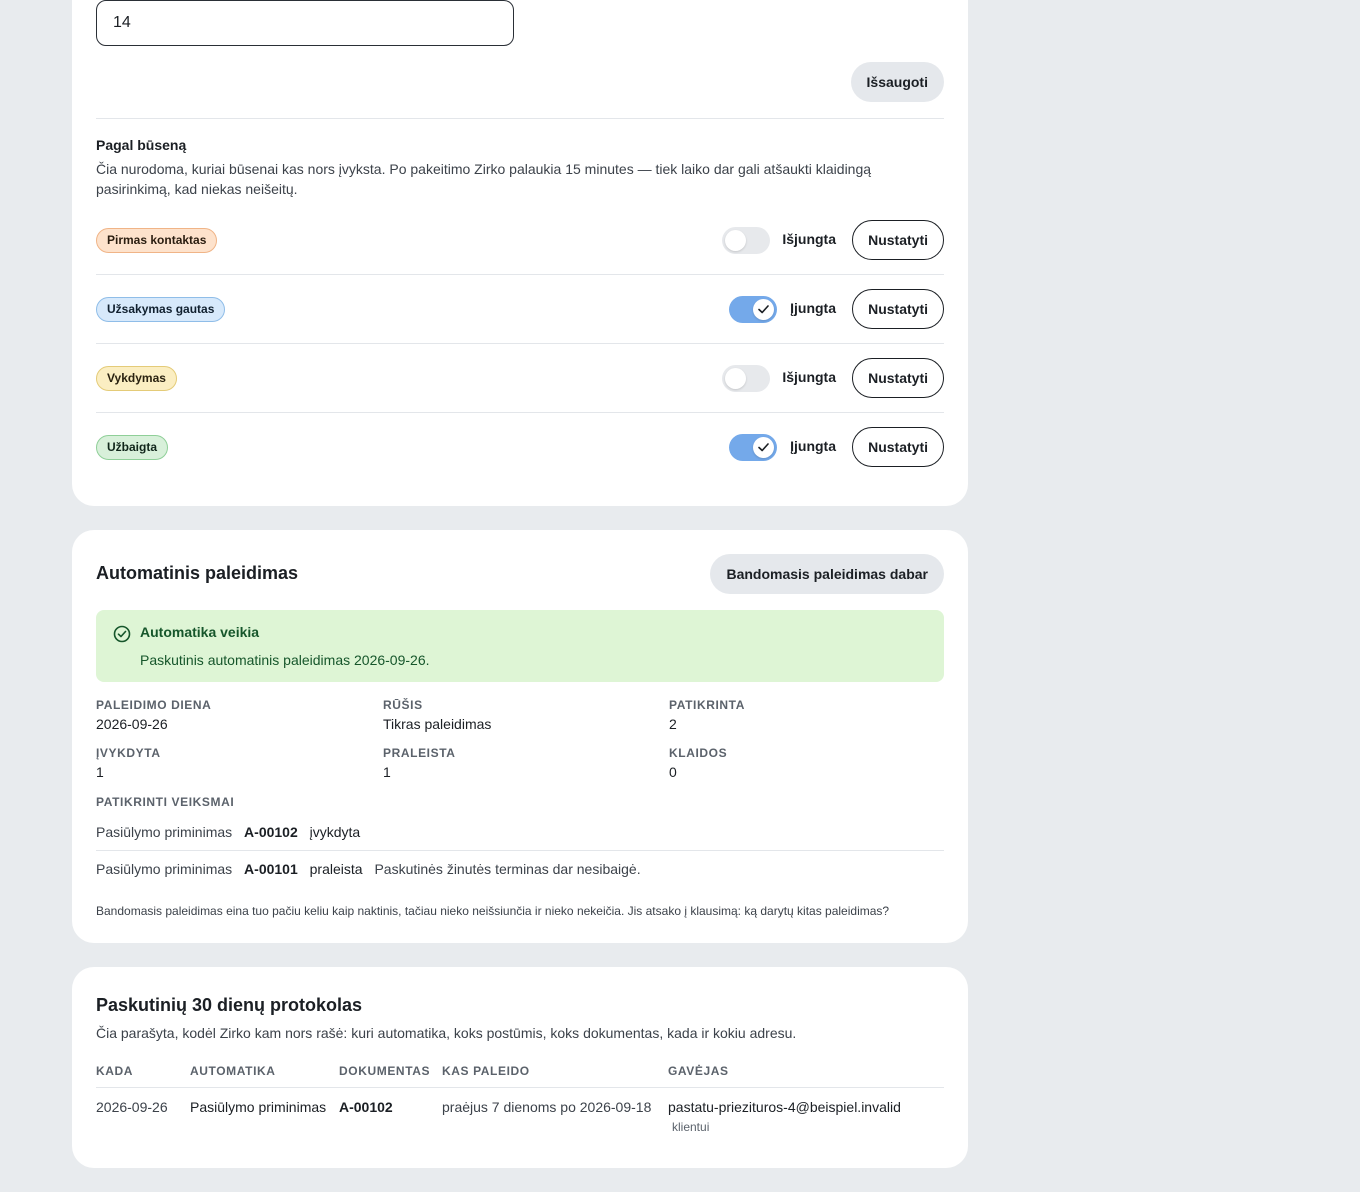  I want to click on stat-run-day: PALEIDIMO DIENA 2026-09-26, so click(153, 715).